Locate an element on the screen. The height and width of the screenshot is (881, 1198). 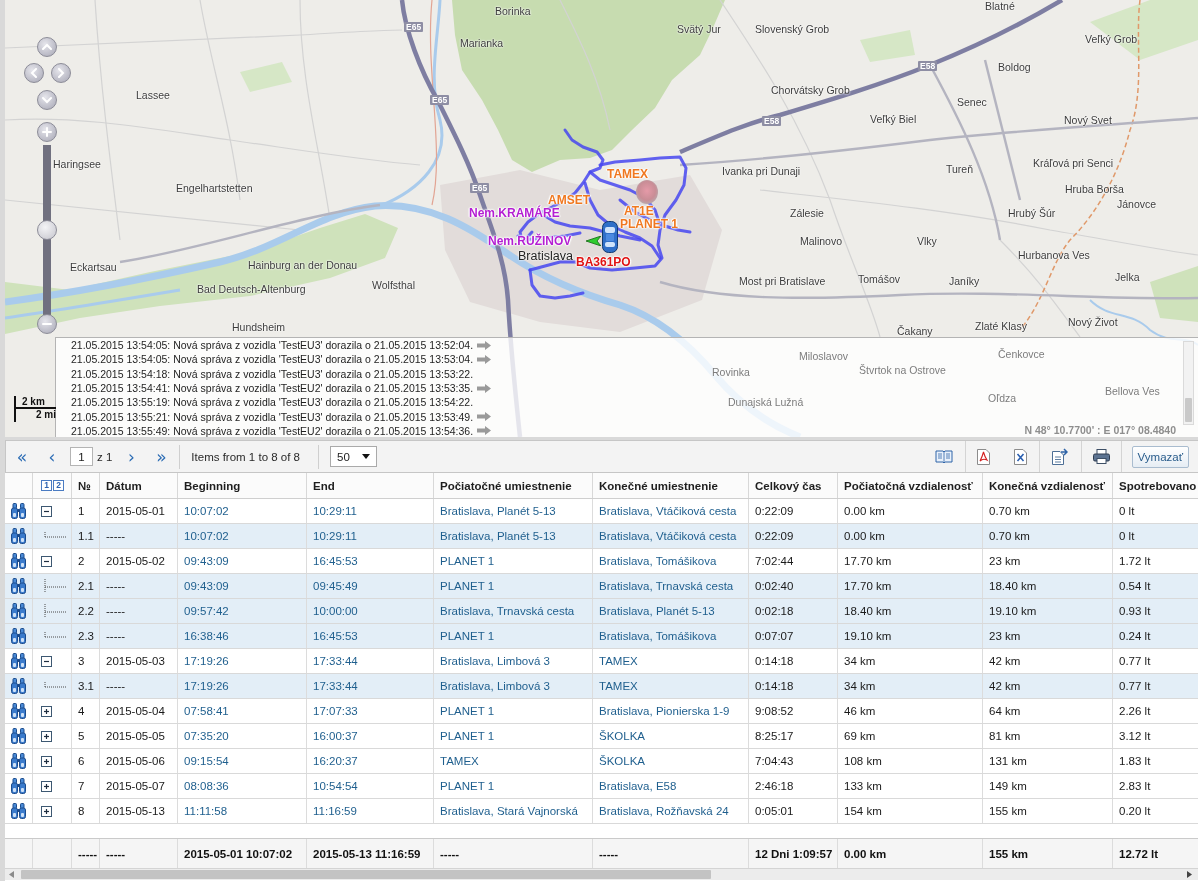
pdf-icon is located at coordinates (984, 456).